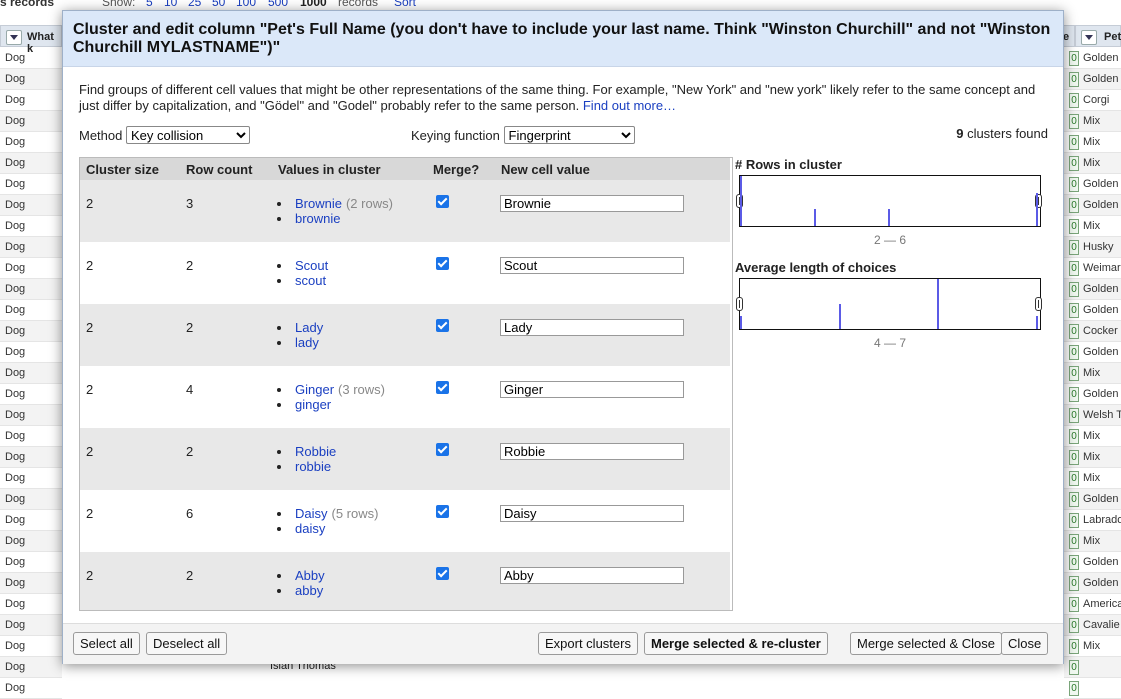 This screenshot has width=1121, height=699. Describe the element at coordinates (187, 643) in the screenshot. I see `deselect-all-button: Deselect all` at that location.